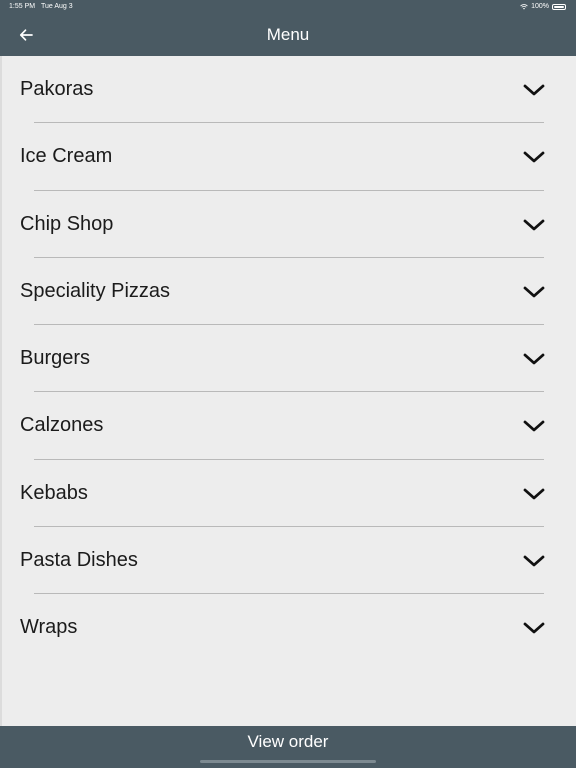 The height and width of the screenshot is (768, 576). Describe the element at coordinates (95, 290) in the screenshot. I see `menu-category-label: Speciality Pizzas` at that location.